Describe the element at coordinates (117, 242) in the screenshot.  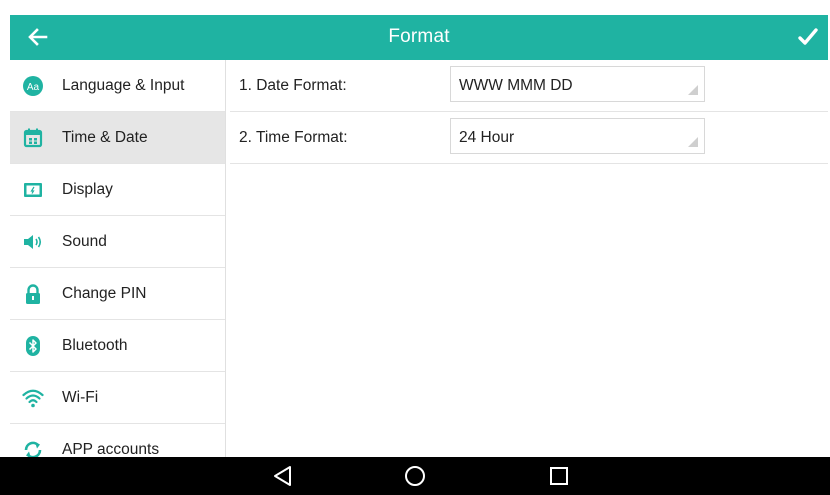
I see `sidebar-item-sound: Sound` at that location.